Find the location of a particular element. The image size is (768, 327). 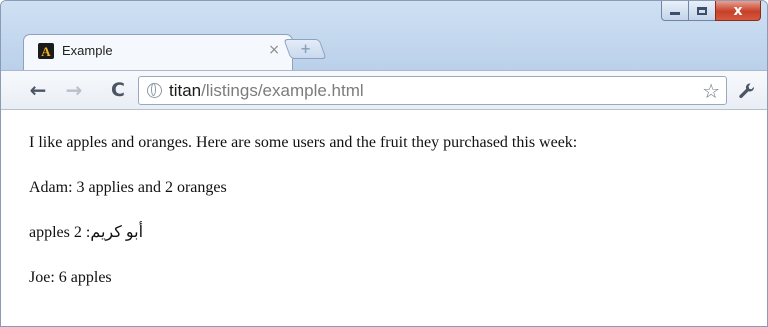

wrench-svg is located at coordinates (746, 91).